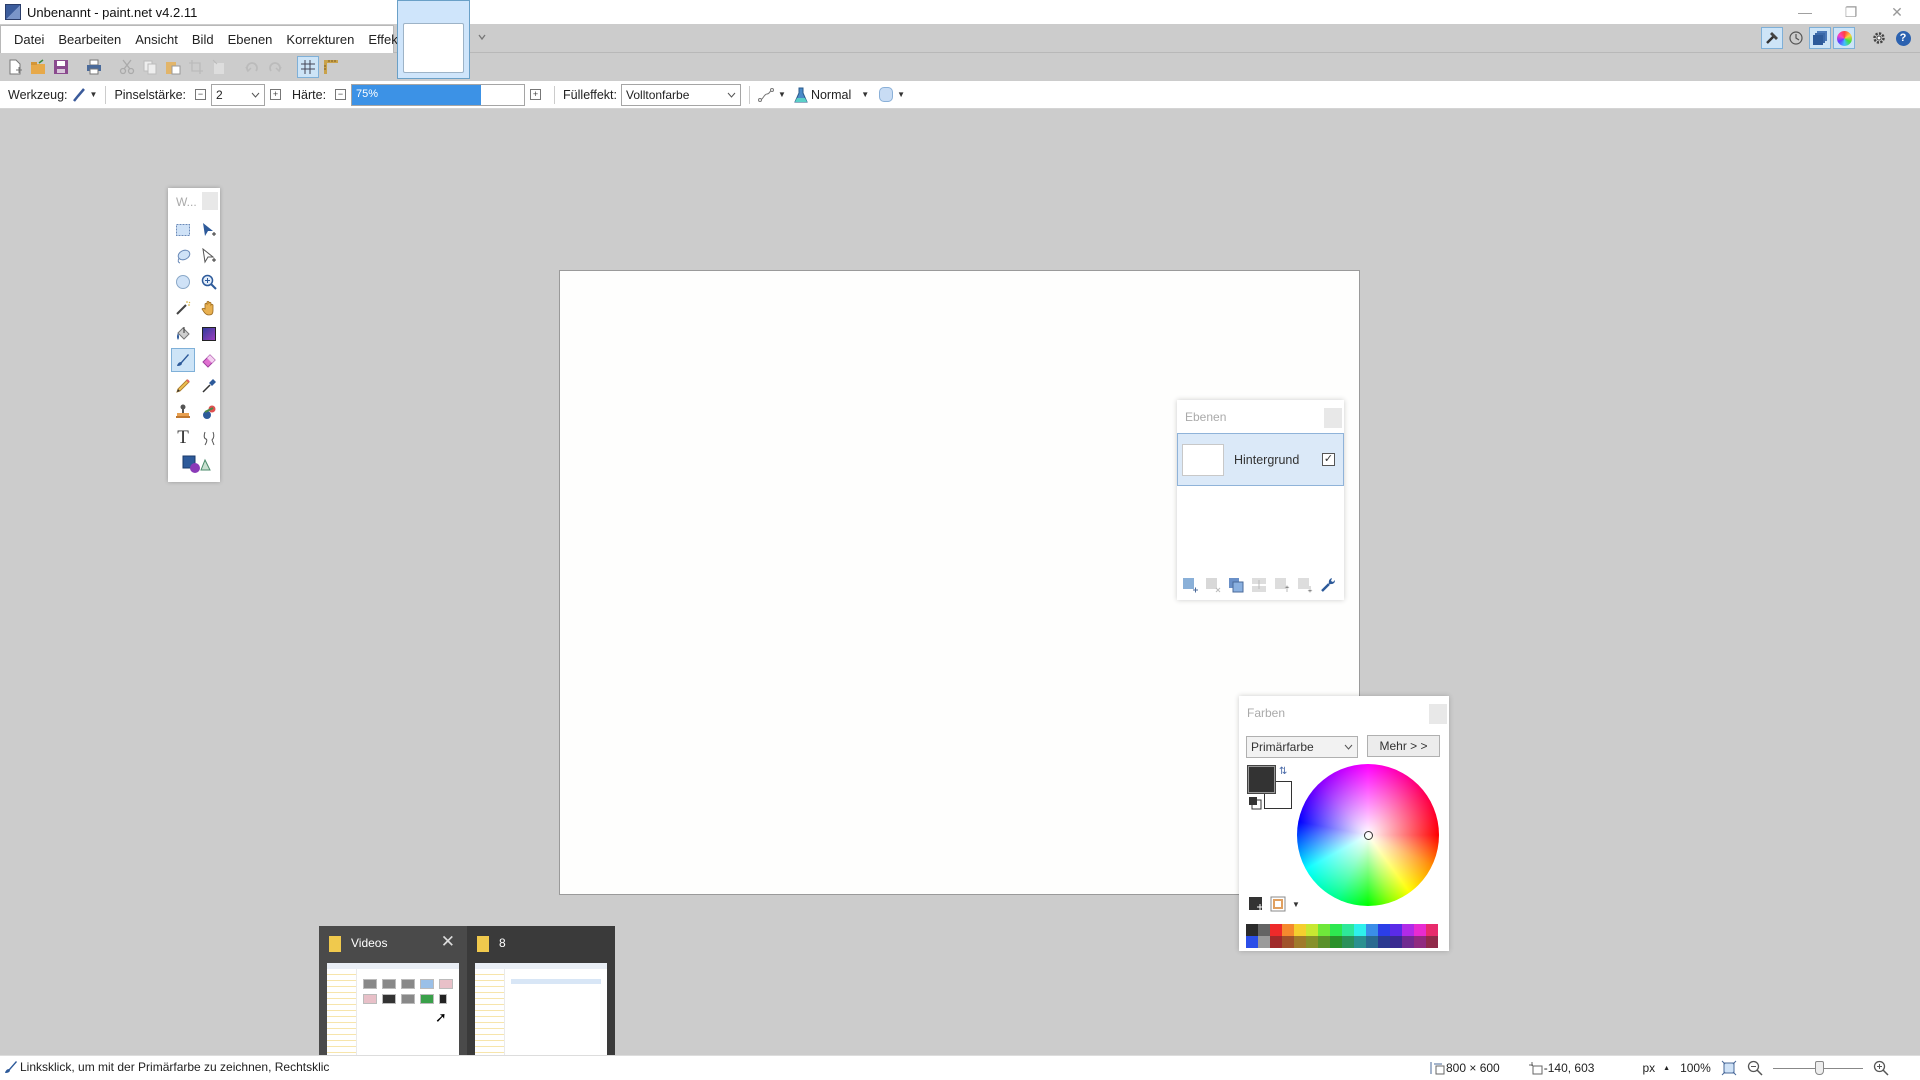 The width and height of the screenshot is (1920, 1080). I want to click on move-layer-up-icon, so click(1281, 584).